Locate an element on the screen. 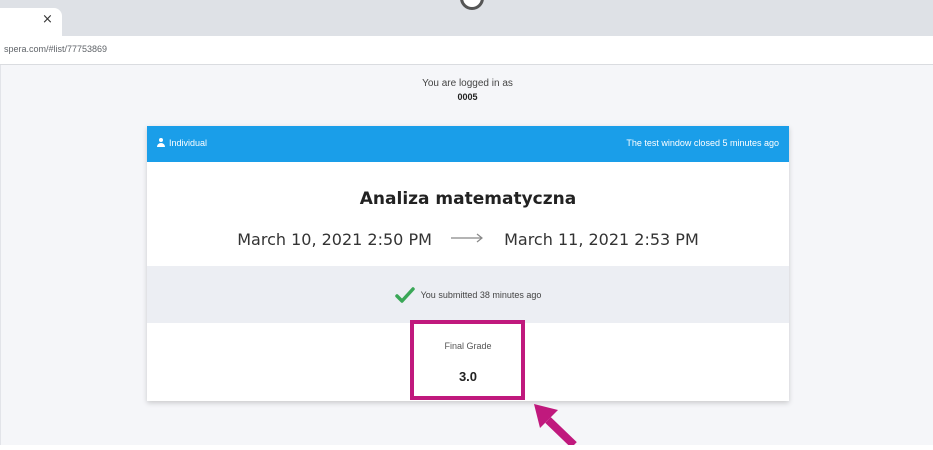  tab-strip: × is located at coordinates (466, 18).